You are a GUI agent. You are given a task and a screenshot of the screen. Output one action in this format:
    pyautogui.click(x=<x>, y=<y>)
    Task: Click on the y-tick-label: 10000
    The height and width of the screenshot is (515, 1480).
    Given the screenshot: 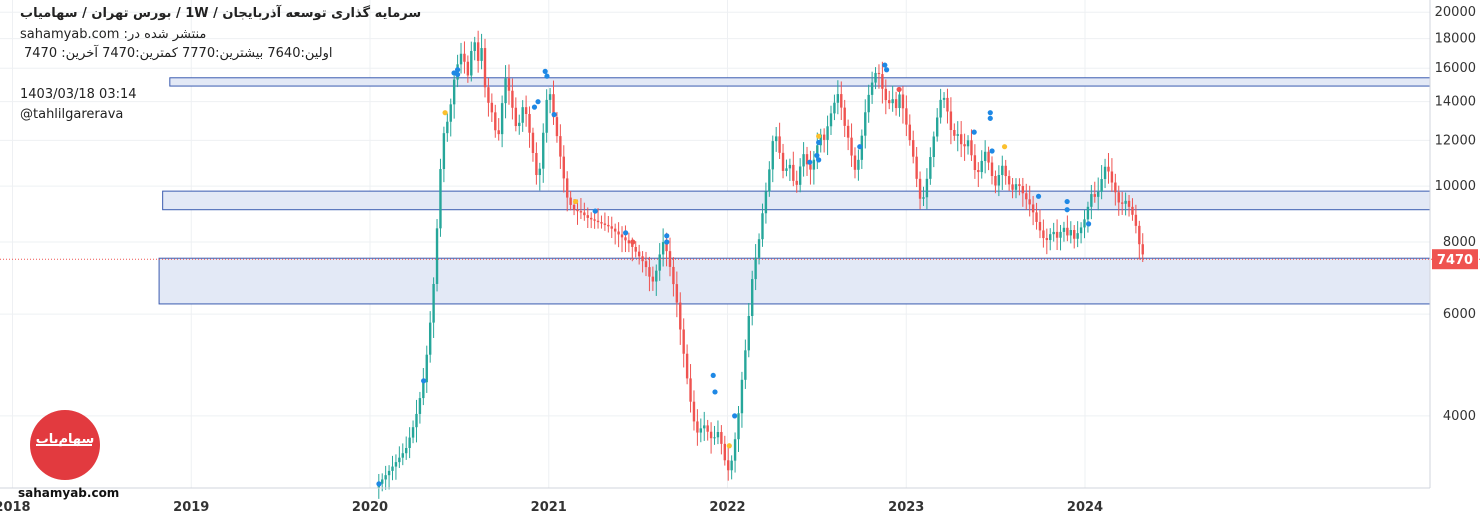 What is the action you would take?
    pyautogui.click(x=1455, y=186)
    